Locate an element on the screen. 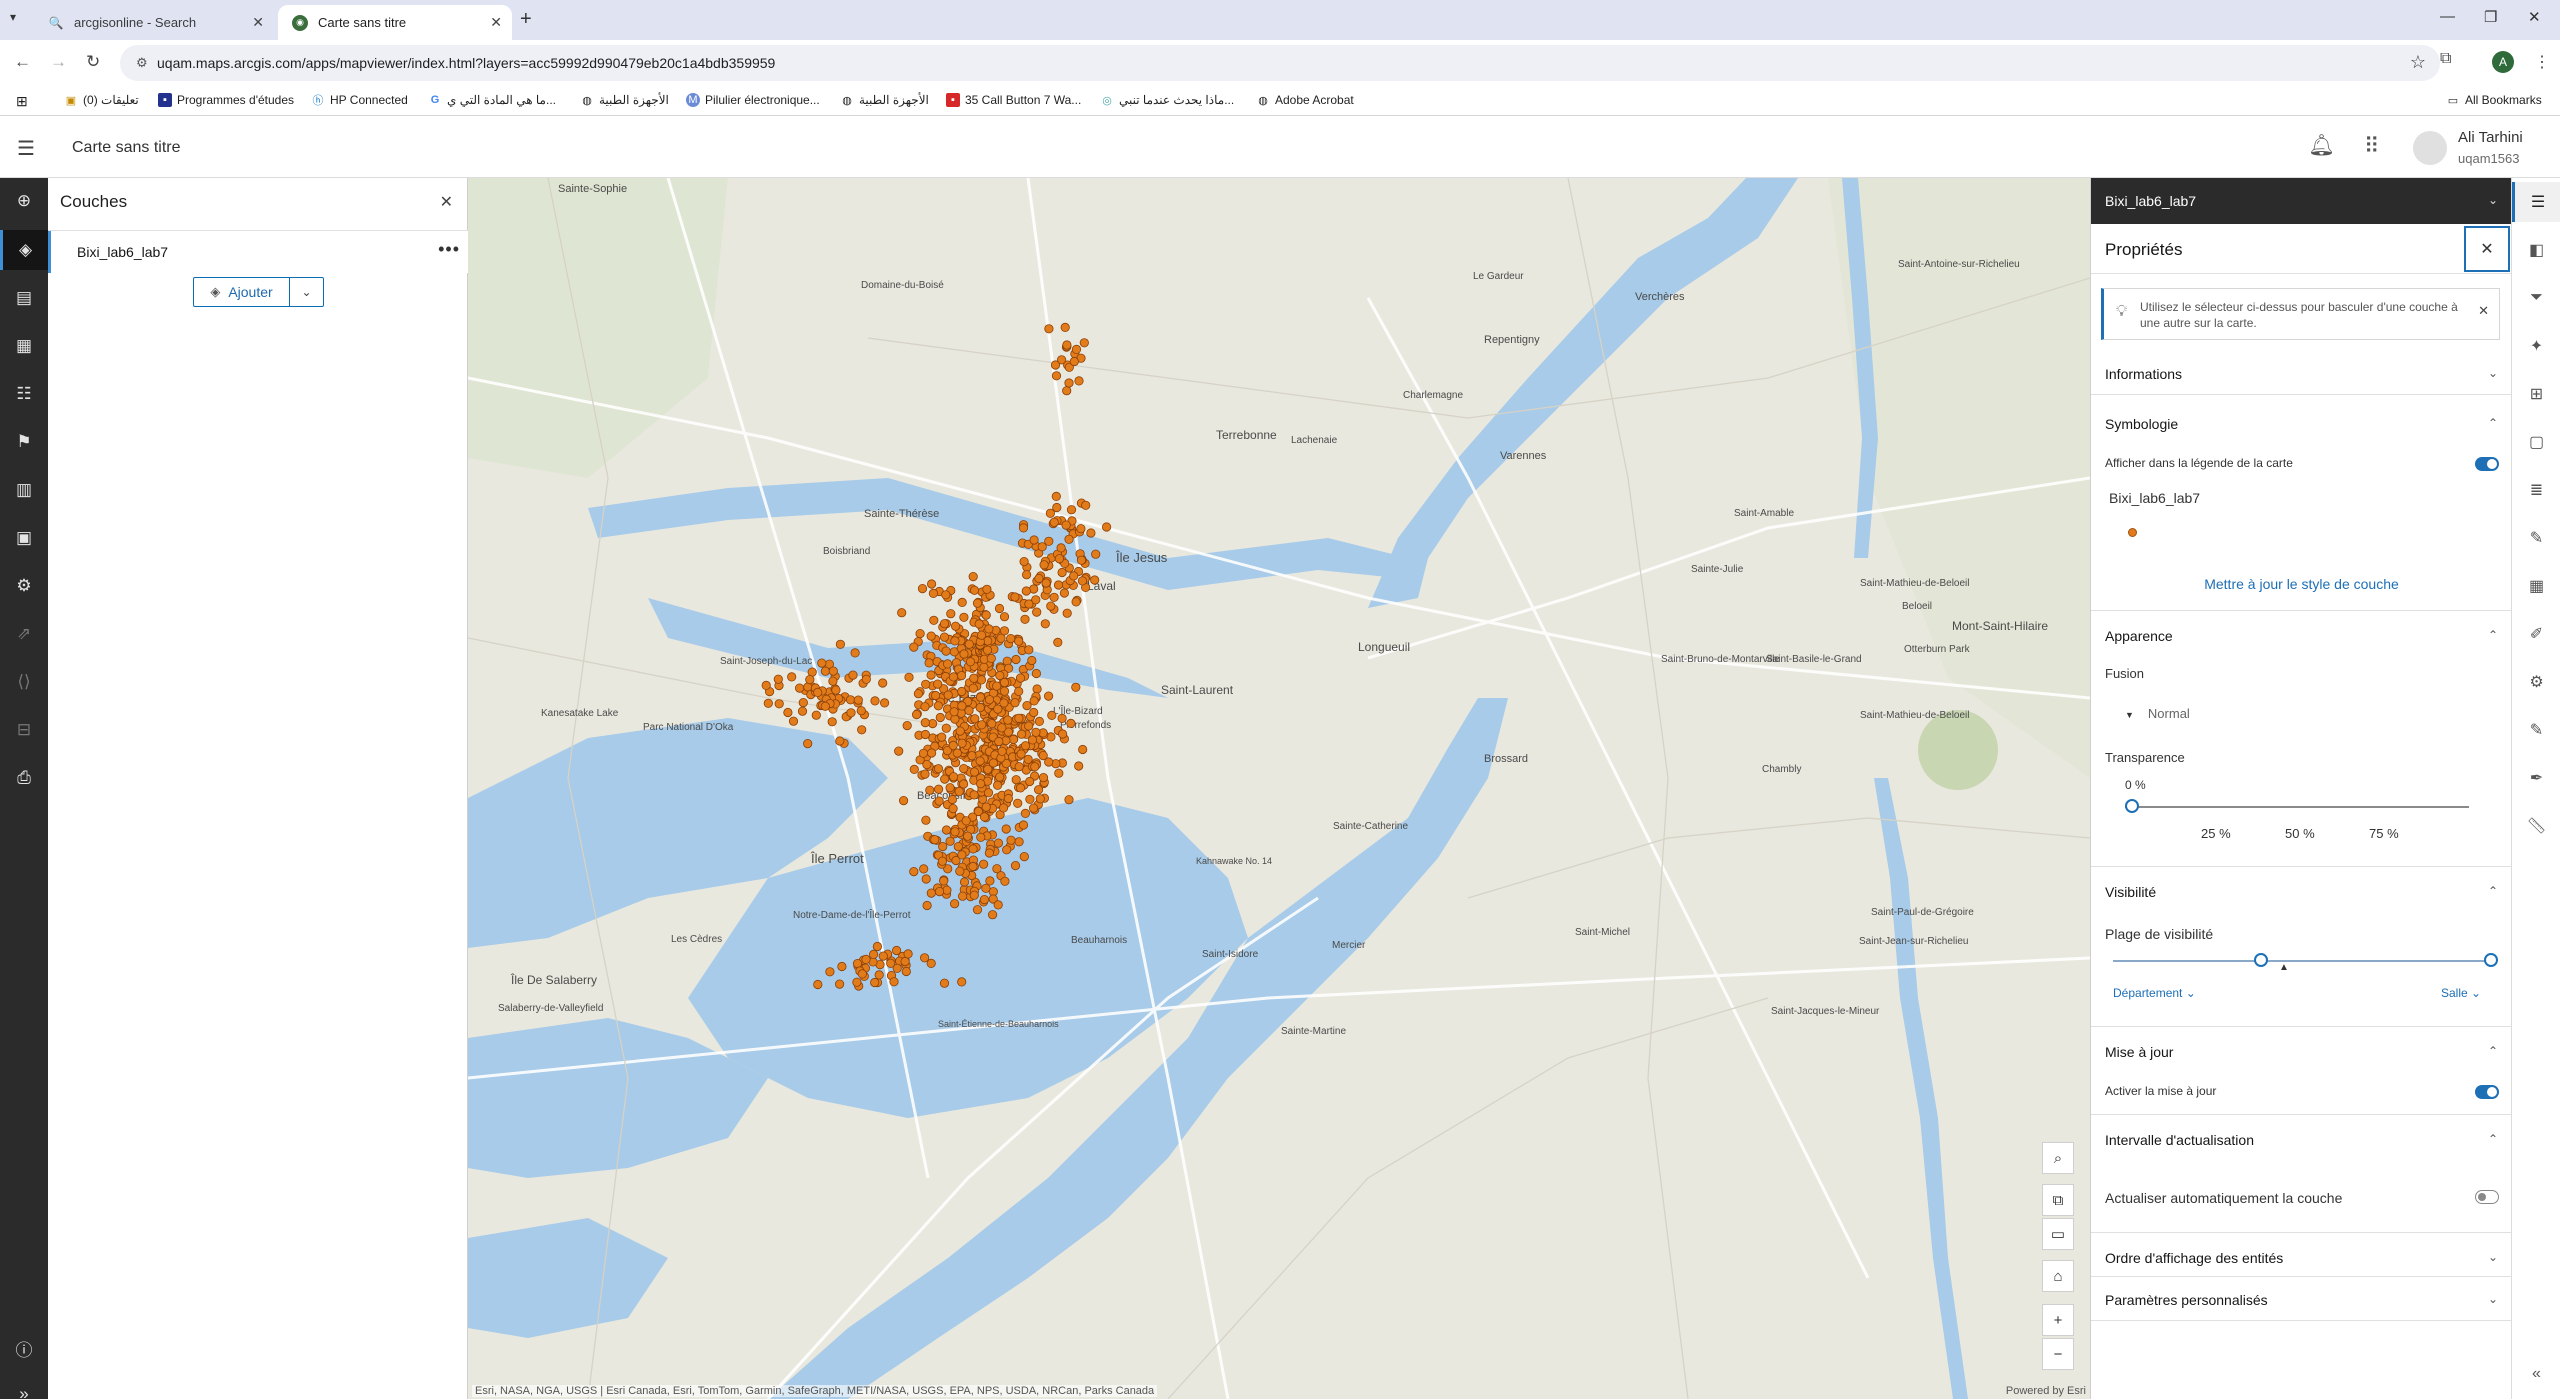 The width and height of the screenshot is (2560, 1399). section-informations: Informations ⌄ is located at coordinates (2301, 374).